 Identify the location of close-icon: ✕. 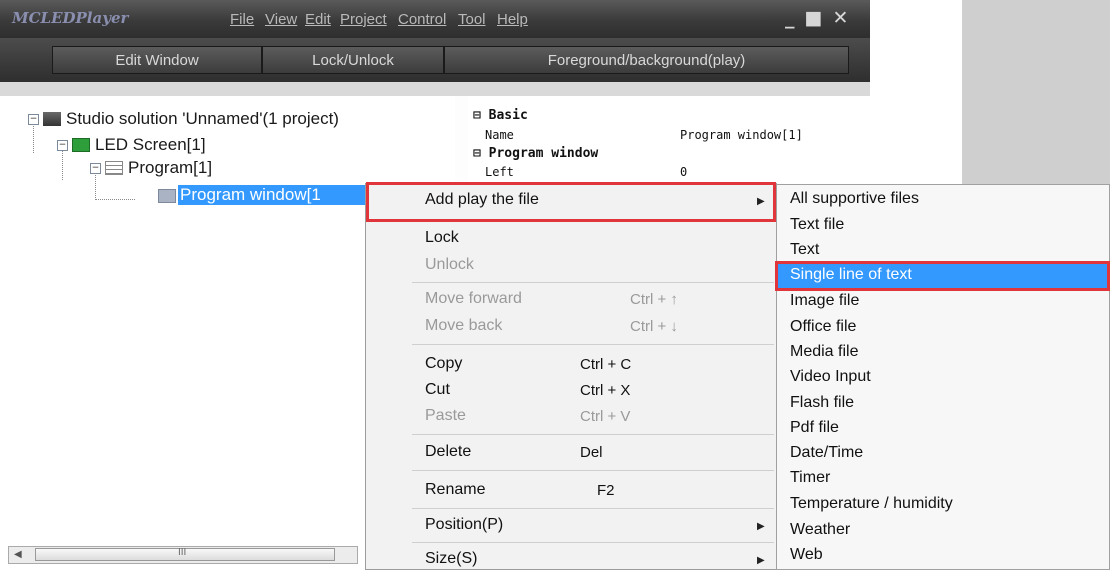
(845, 18).